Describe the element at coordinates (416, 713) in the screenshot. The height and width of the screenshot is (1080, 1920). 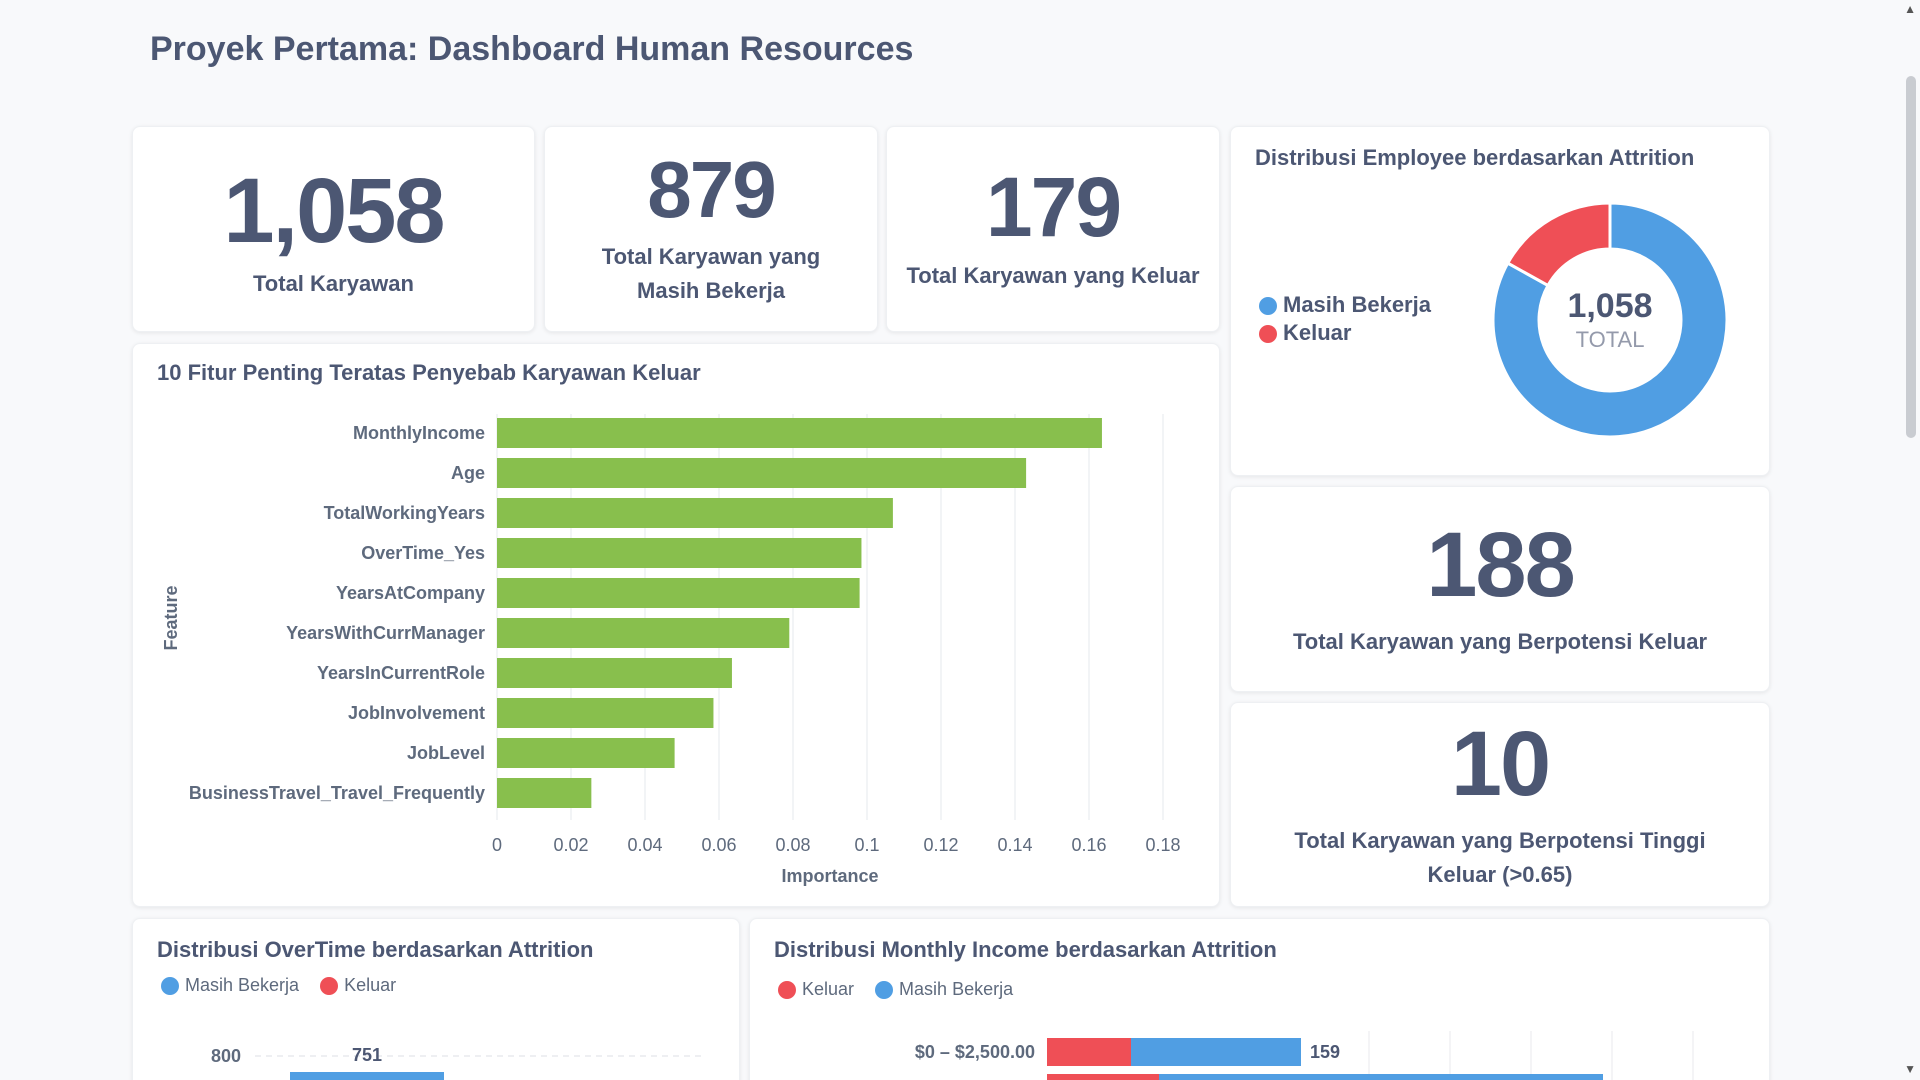
I see `feature-category-label: JobInvolvement` at that location.